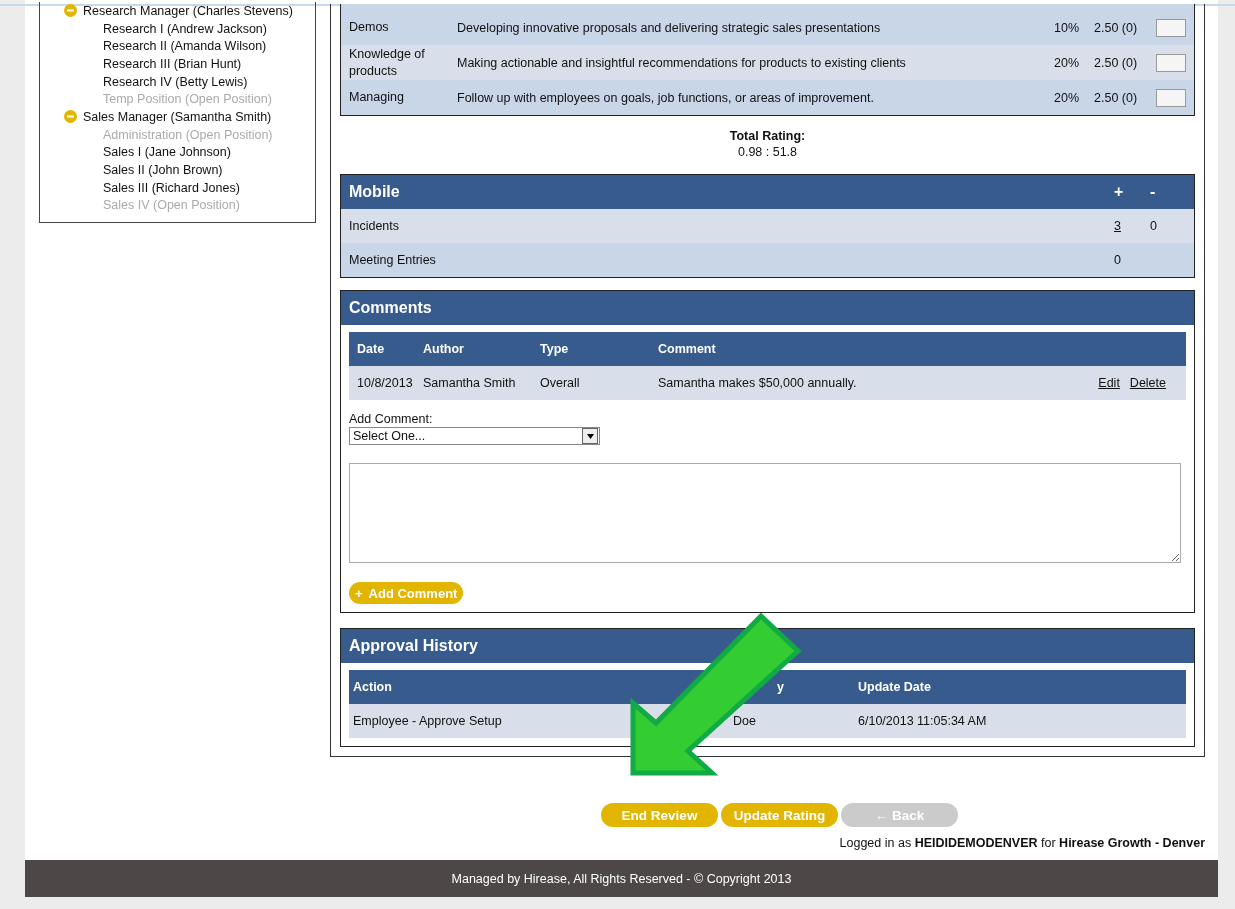 The width and height of the screenshot is (1235, 909). What do you see at coordinates (393, 260) in the screenshot?
I see `table-cell-text: Meeting Entries` at bounding box center [393, 260].